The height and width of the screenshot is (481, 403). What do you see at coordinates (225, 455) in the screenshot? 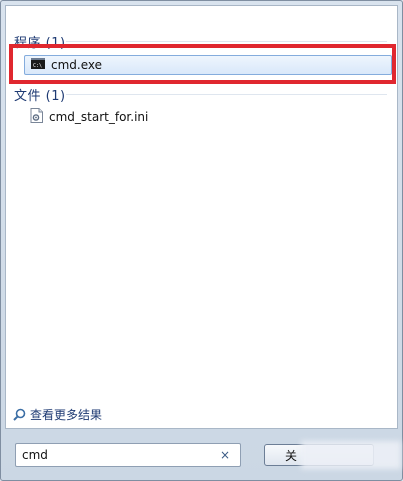
I see `clear-search-icon: ×` at bounding box center [225, 455].